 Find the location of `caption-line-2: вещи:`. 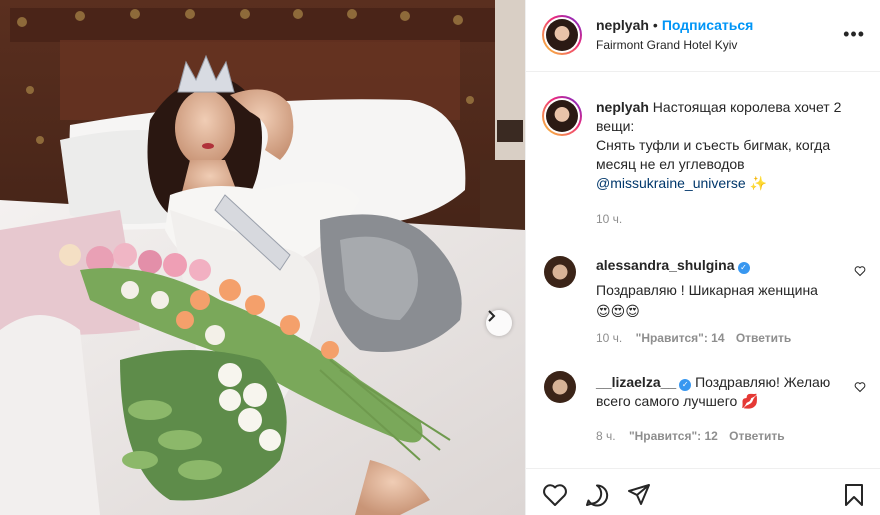

caption-line-2: вещи: is located at coordinates (615, 126).